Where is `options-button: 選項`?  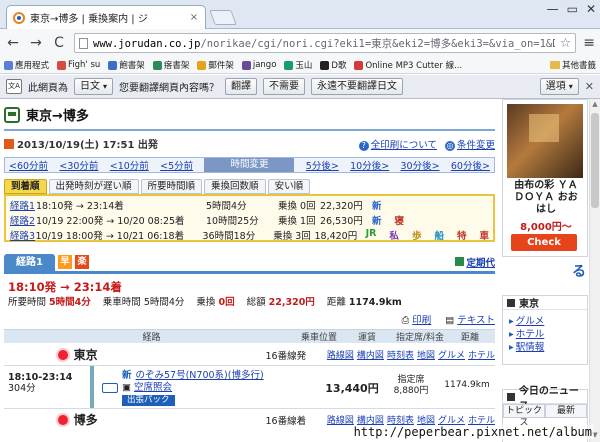 options-button: 選項 is located at coordinates (559, 86).